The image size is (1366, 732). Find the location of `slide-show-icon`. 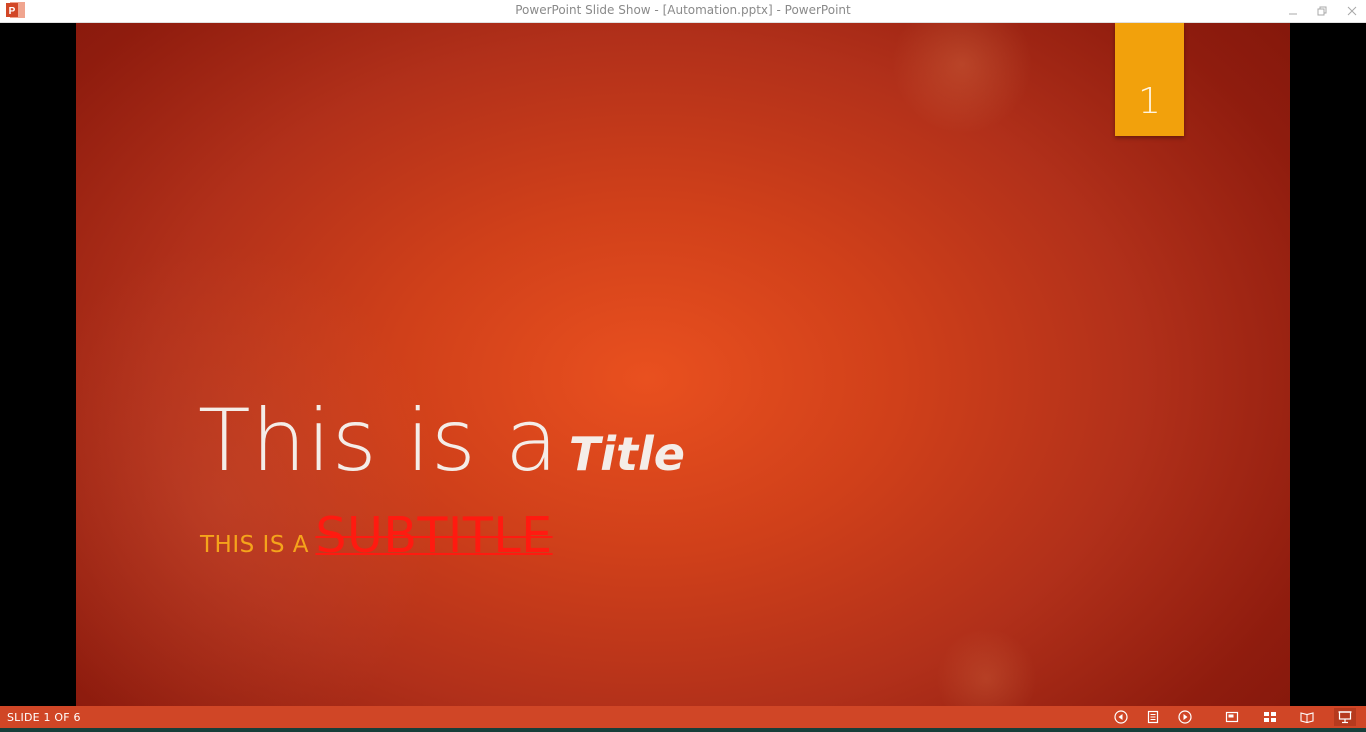

slide-show-icon is located at coordinates (1345, 717).